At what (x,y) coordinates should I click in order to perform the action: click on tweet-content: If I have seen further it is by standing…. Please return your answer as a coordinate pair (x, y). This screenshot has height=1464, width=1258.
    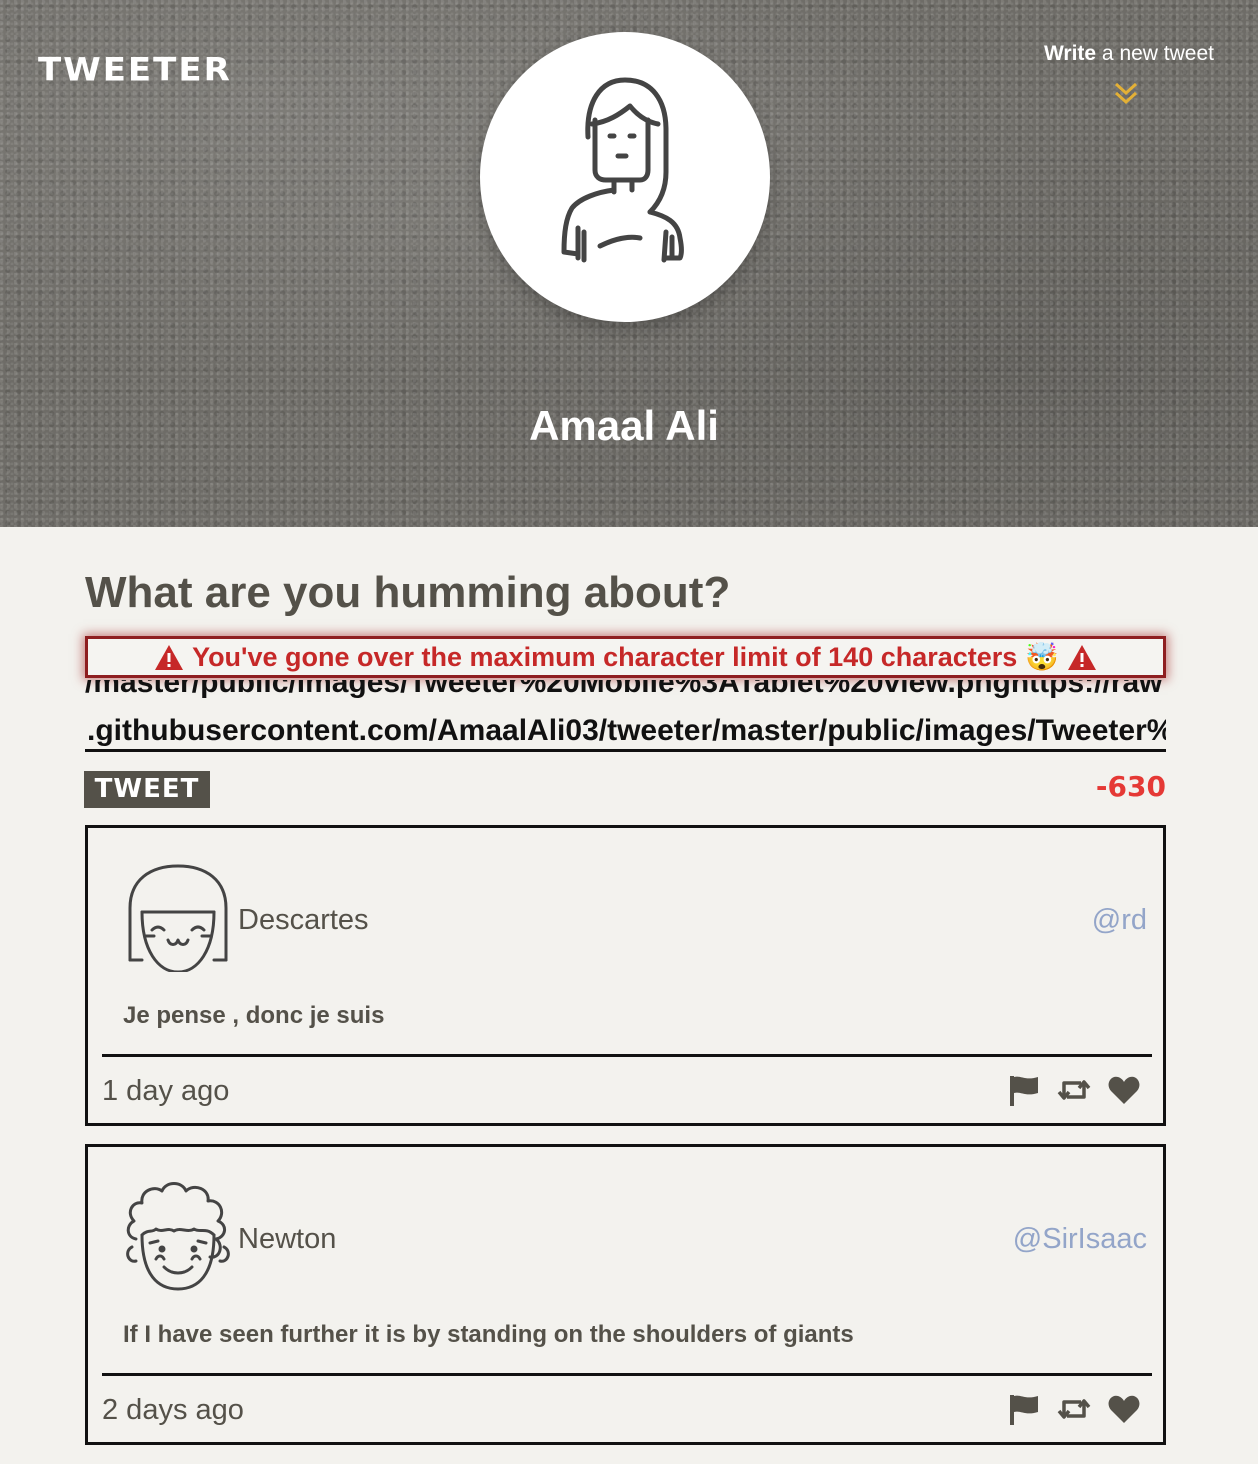
    Looking at the image, I should click on (488, 1334).